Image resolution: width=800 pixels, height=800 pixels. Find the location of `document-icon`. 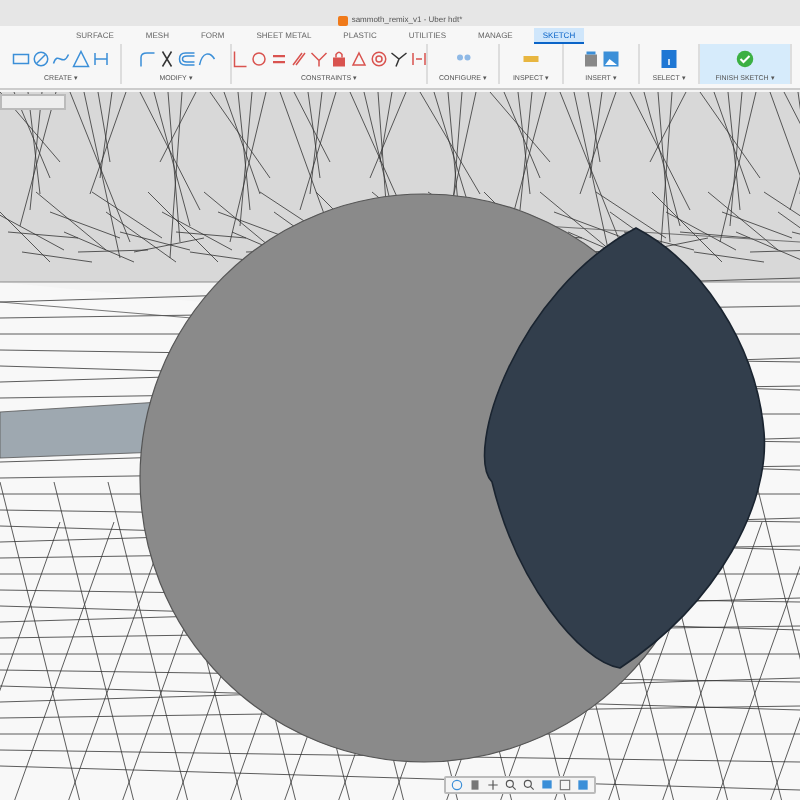

document-icon is located at coordinates (342, 20).